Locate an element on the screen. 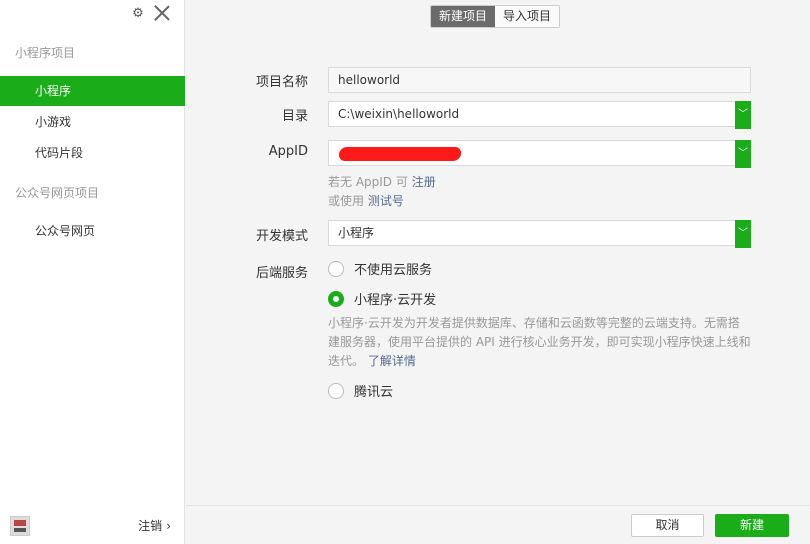 This screenshot has height=544, width=810. option-no-cloud-label: 不使用云服务 is located at coordinates (393, 270).